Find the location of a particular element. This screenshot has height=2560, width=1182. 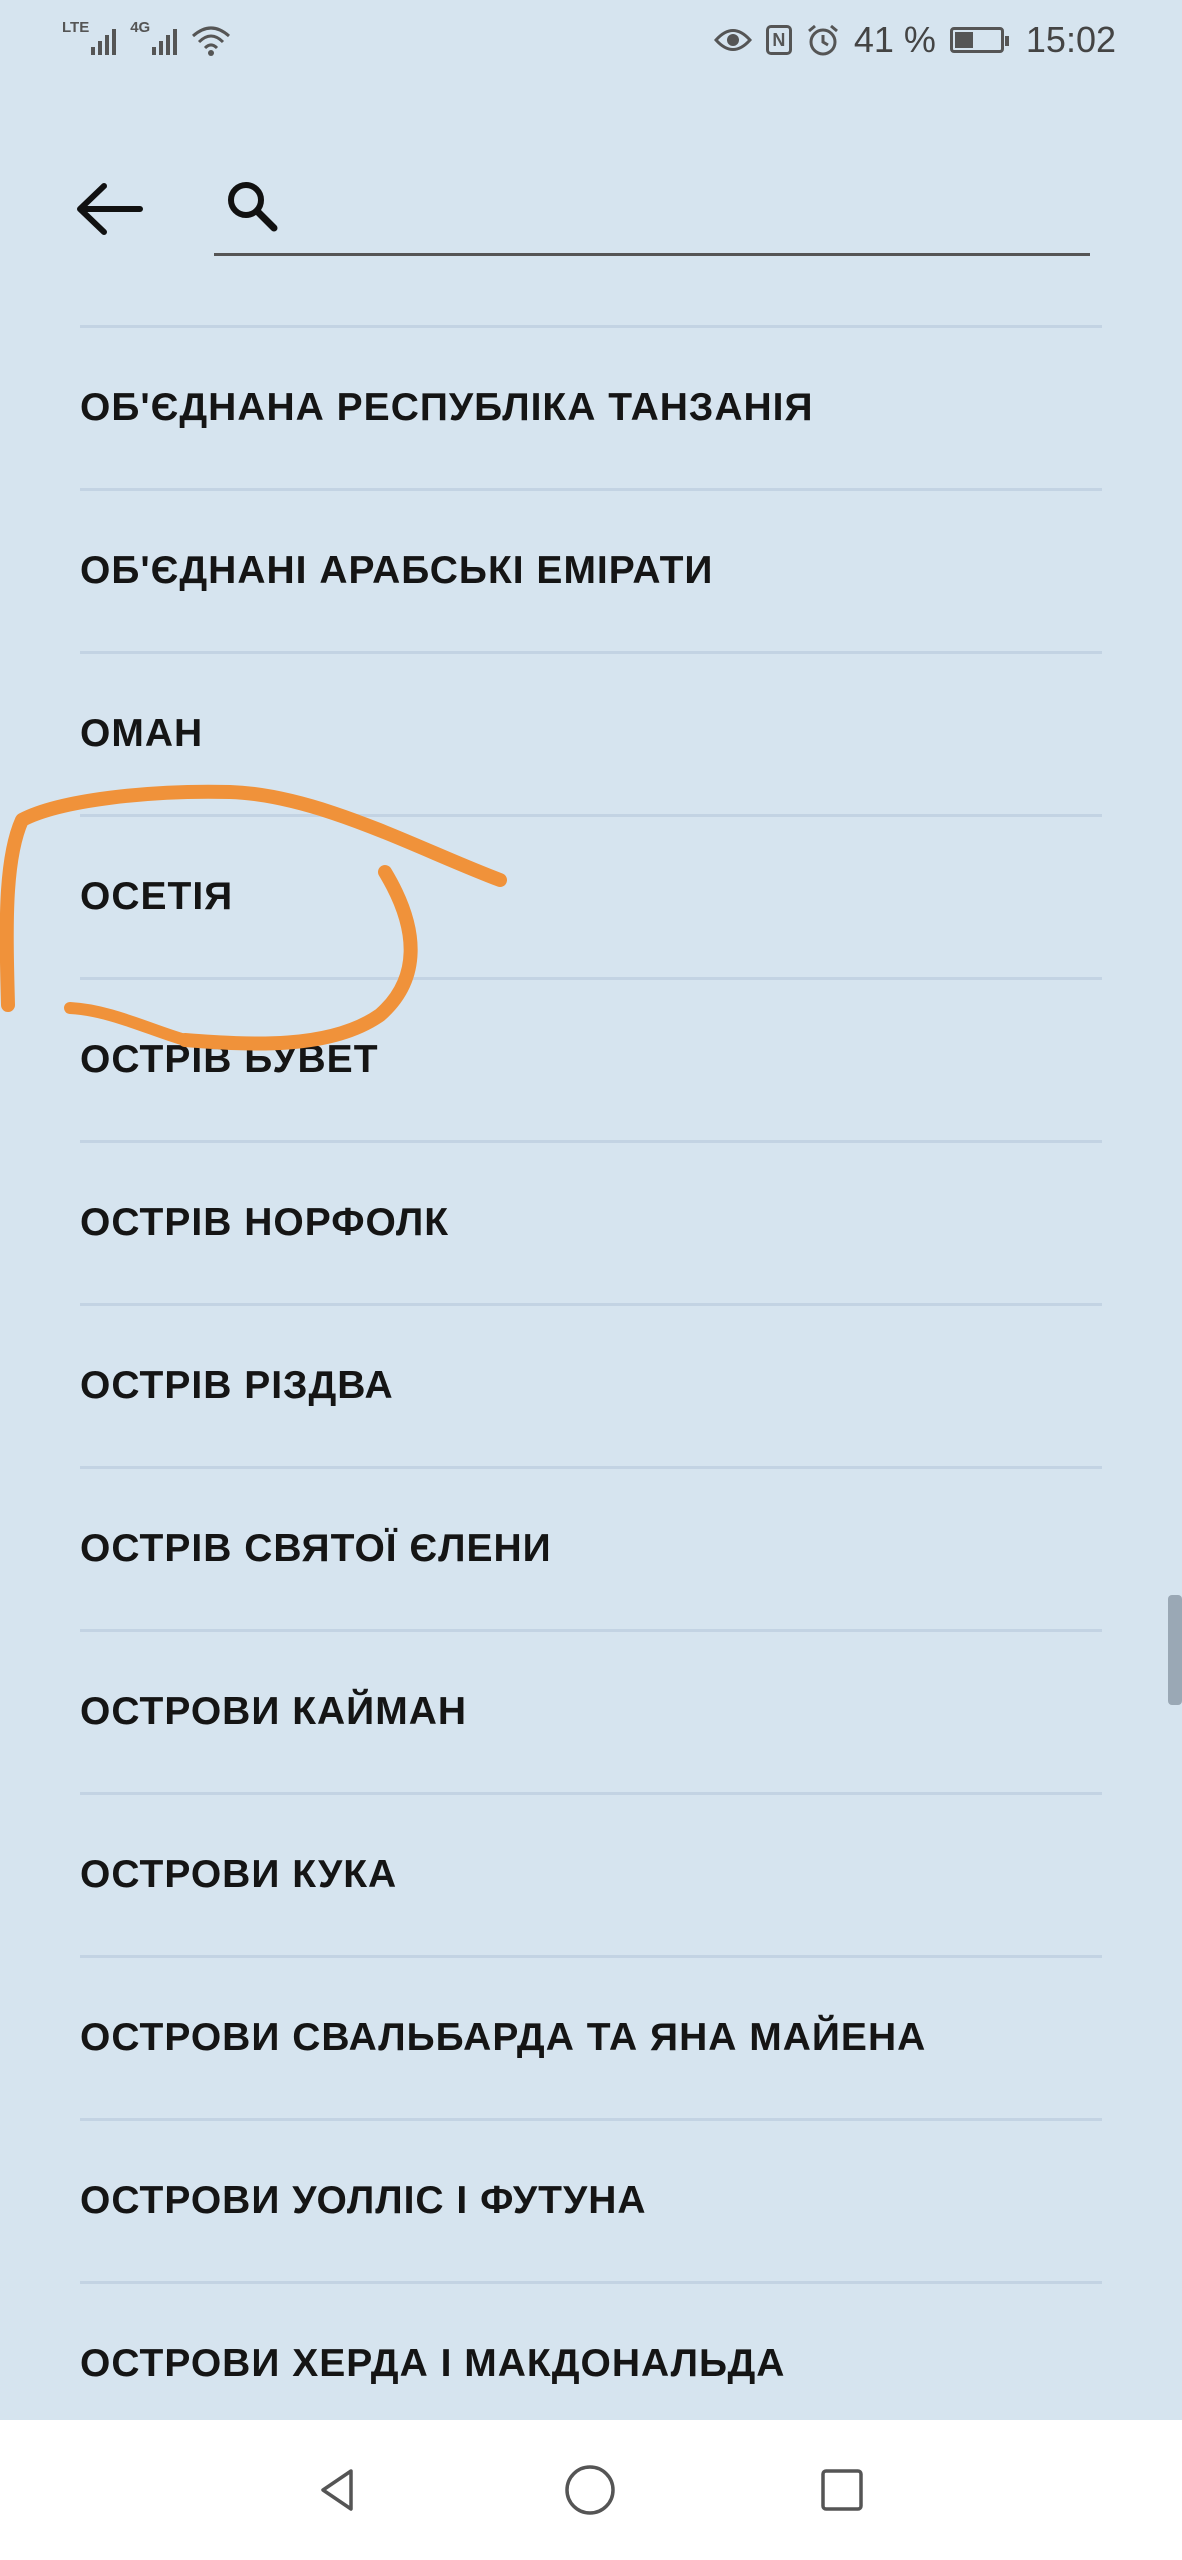

network-label-1: LTE is located at coordinates (76, 27).